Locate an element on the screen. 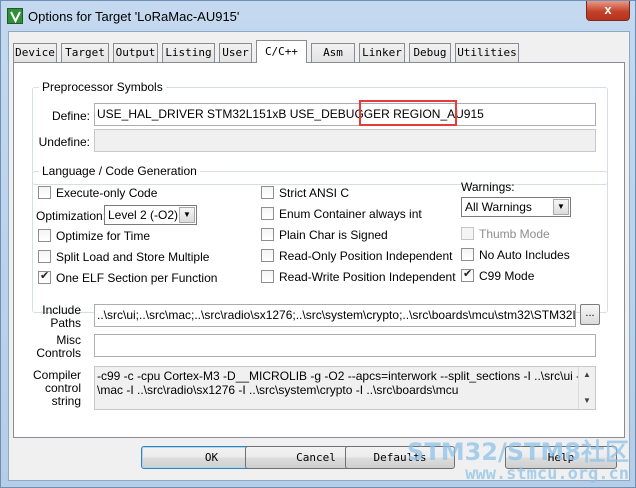 The image size is (636, 488). tab-target: Target is located at coordinates (85, 52).